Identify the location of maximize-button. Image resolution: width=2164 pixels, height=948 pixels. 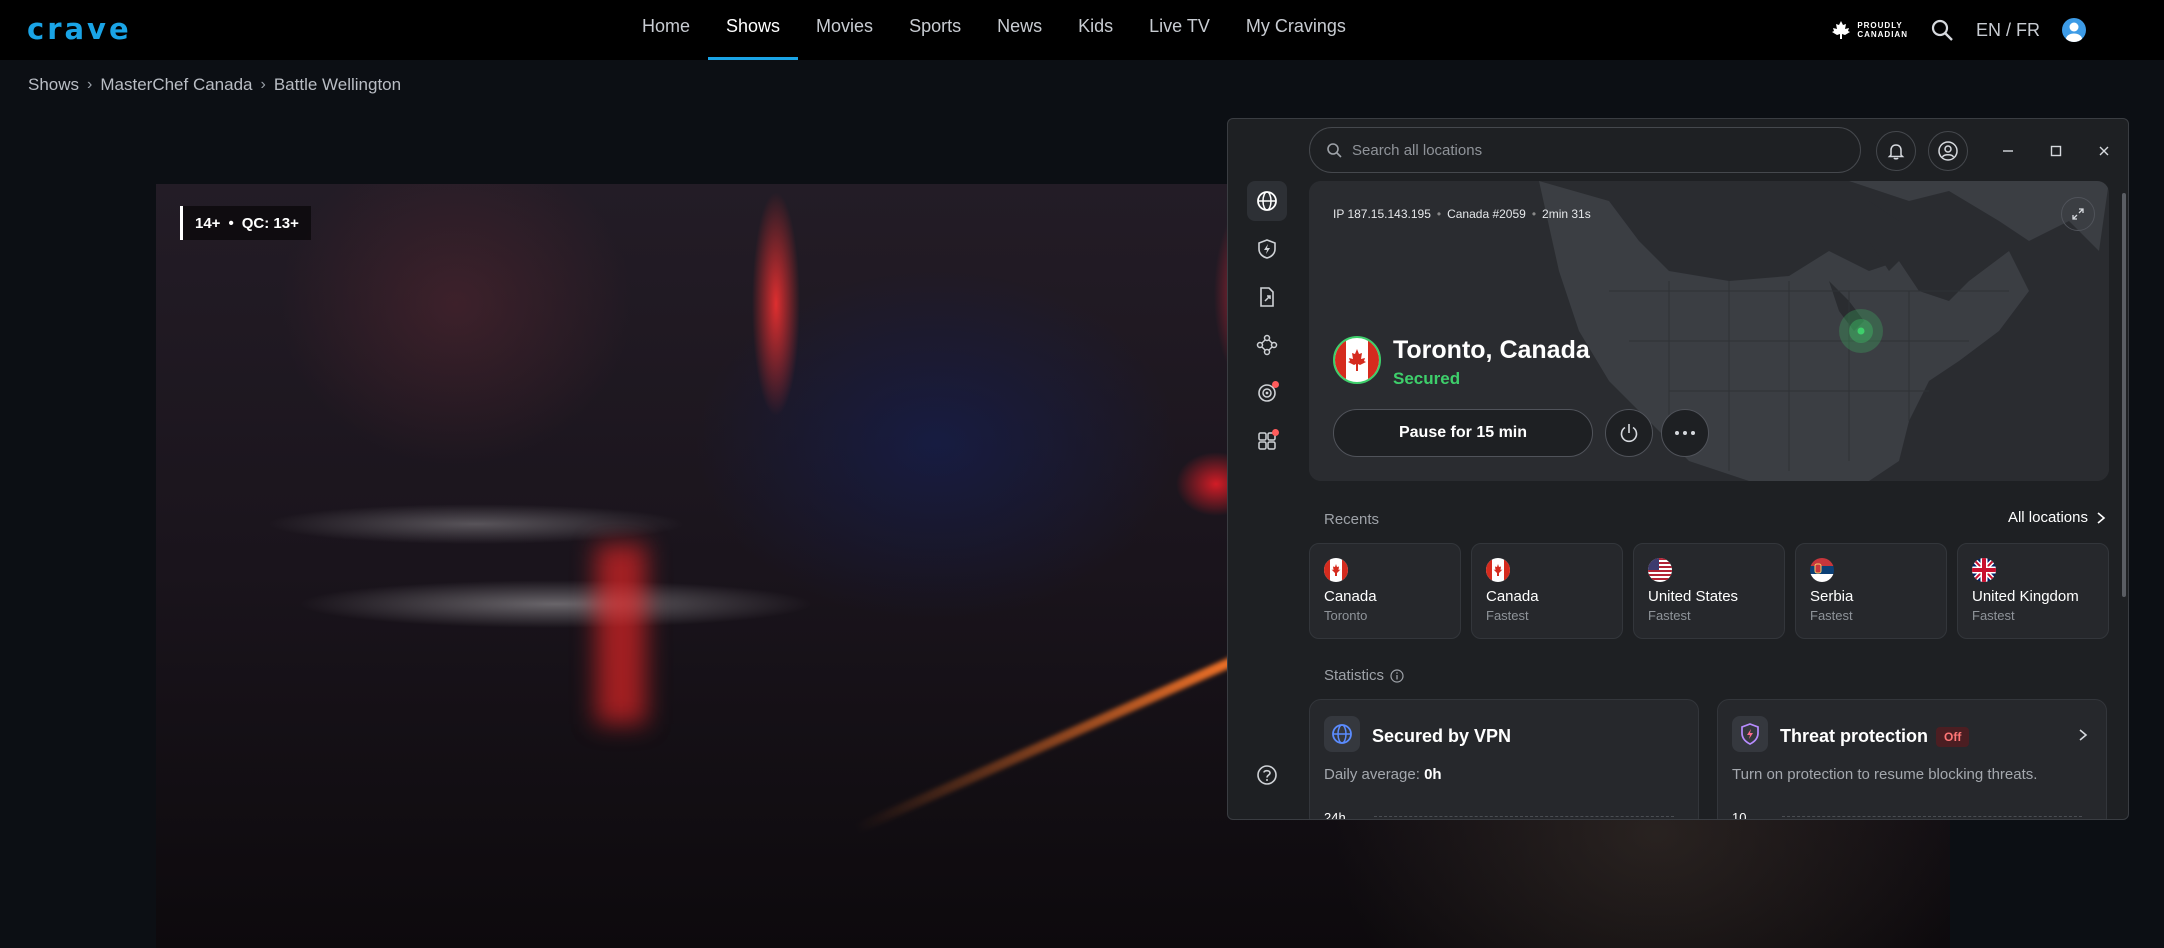
(2056, 151).